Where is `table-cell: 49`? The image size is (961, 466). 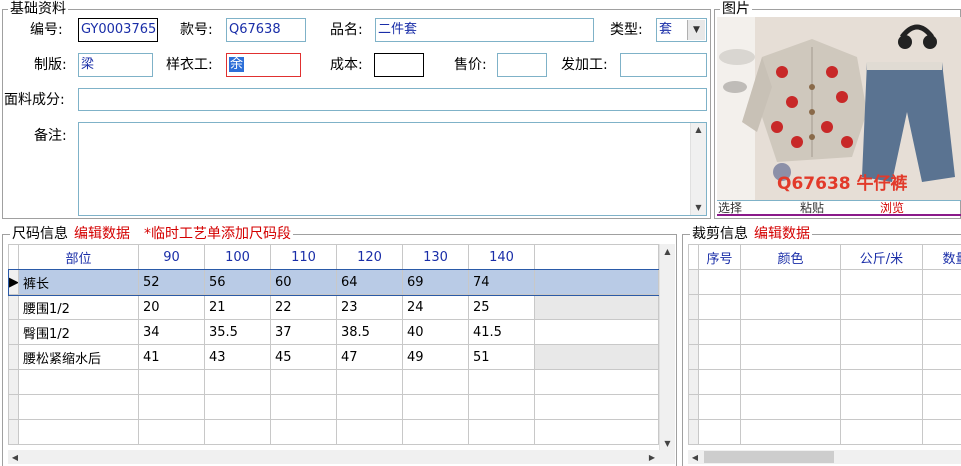
table-cell: 49 is located at coordinates (436, 357).